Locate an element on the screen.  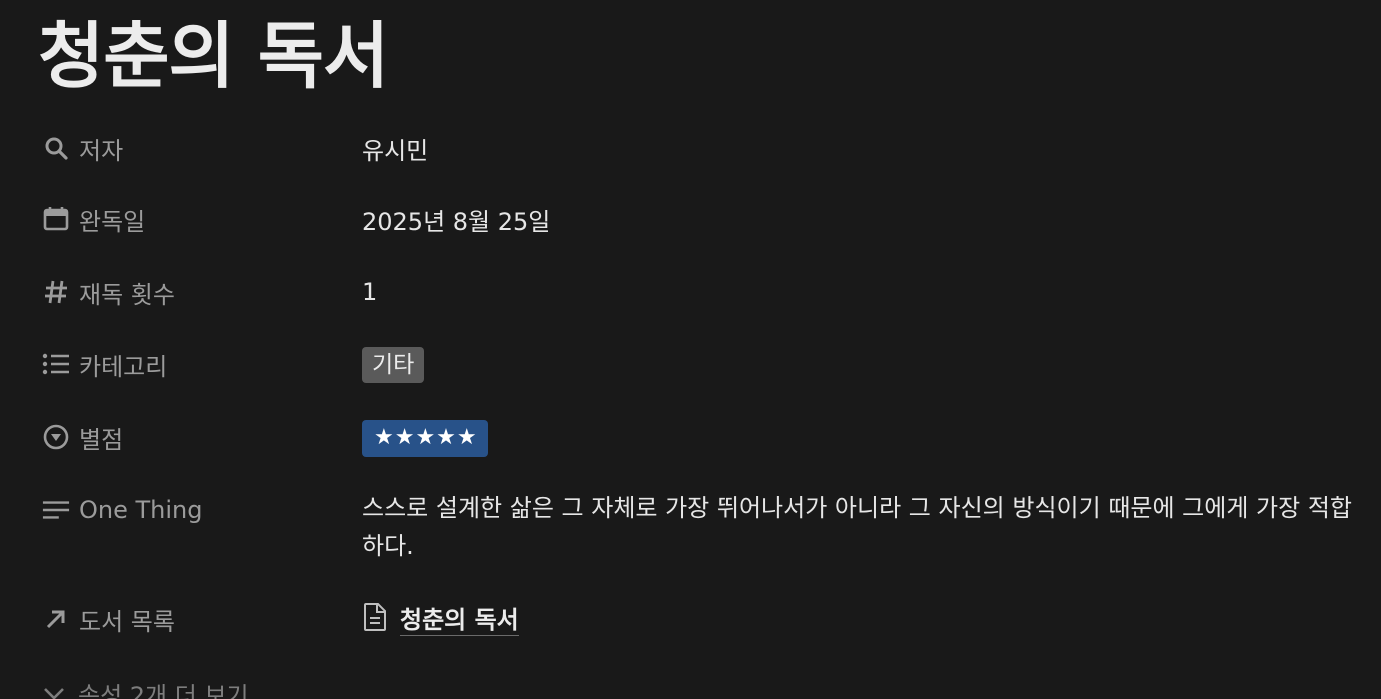
property-name-one-thing: One Thing is located at coordinates (192, 510).